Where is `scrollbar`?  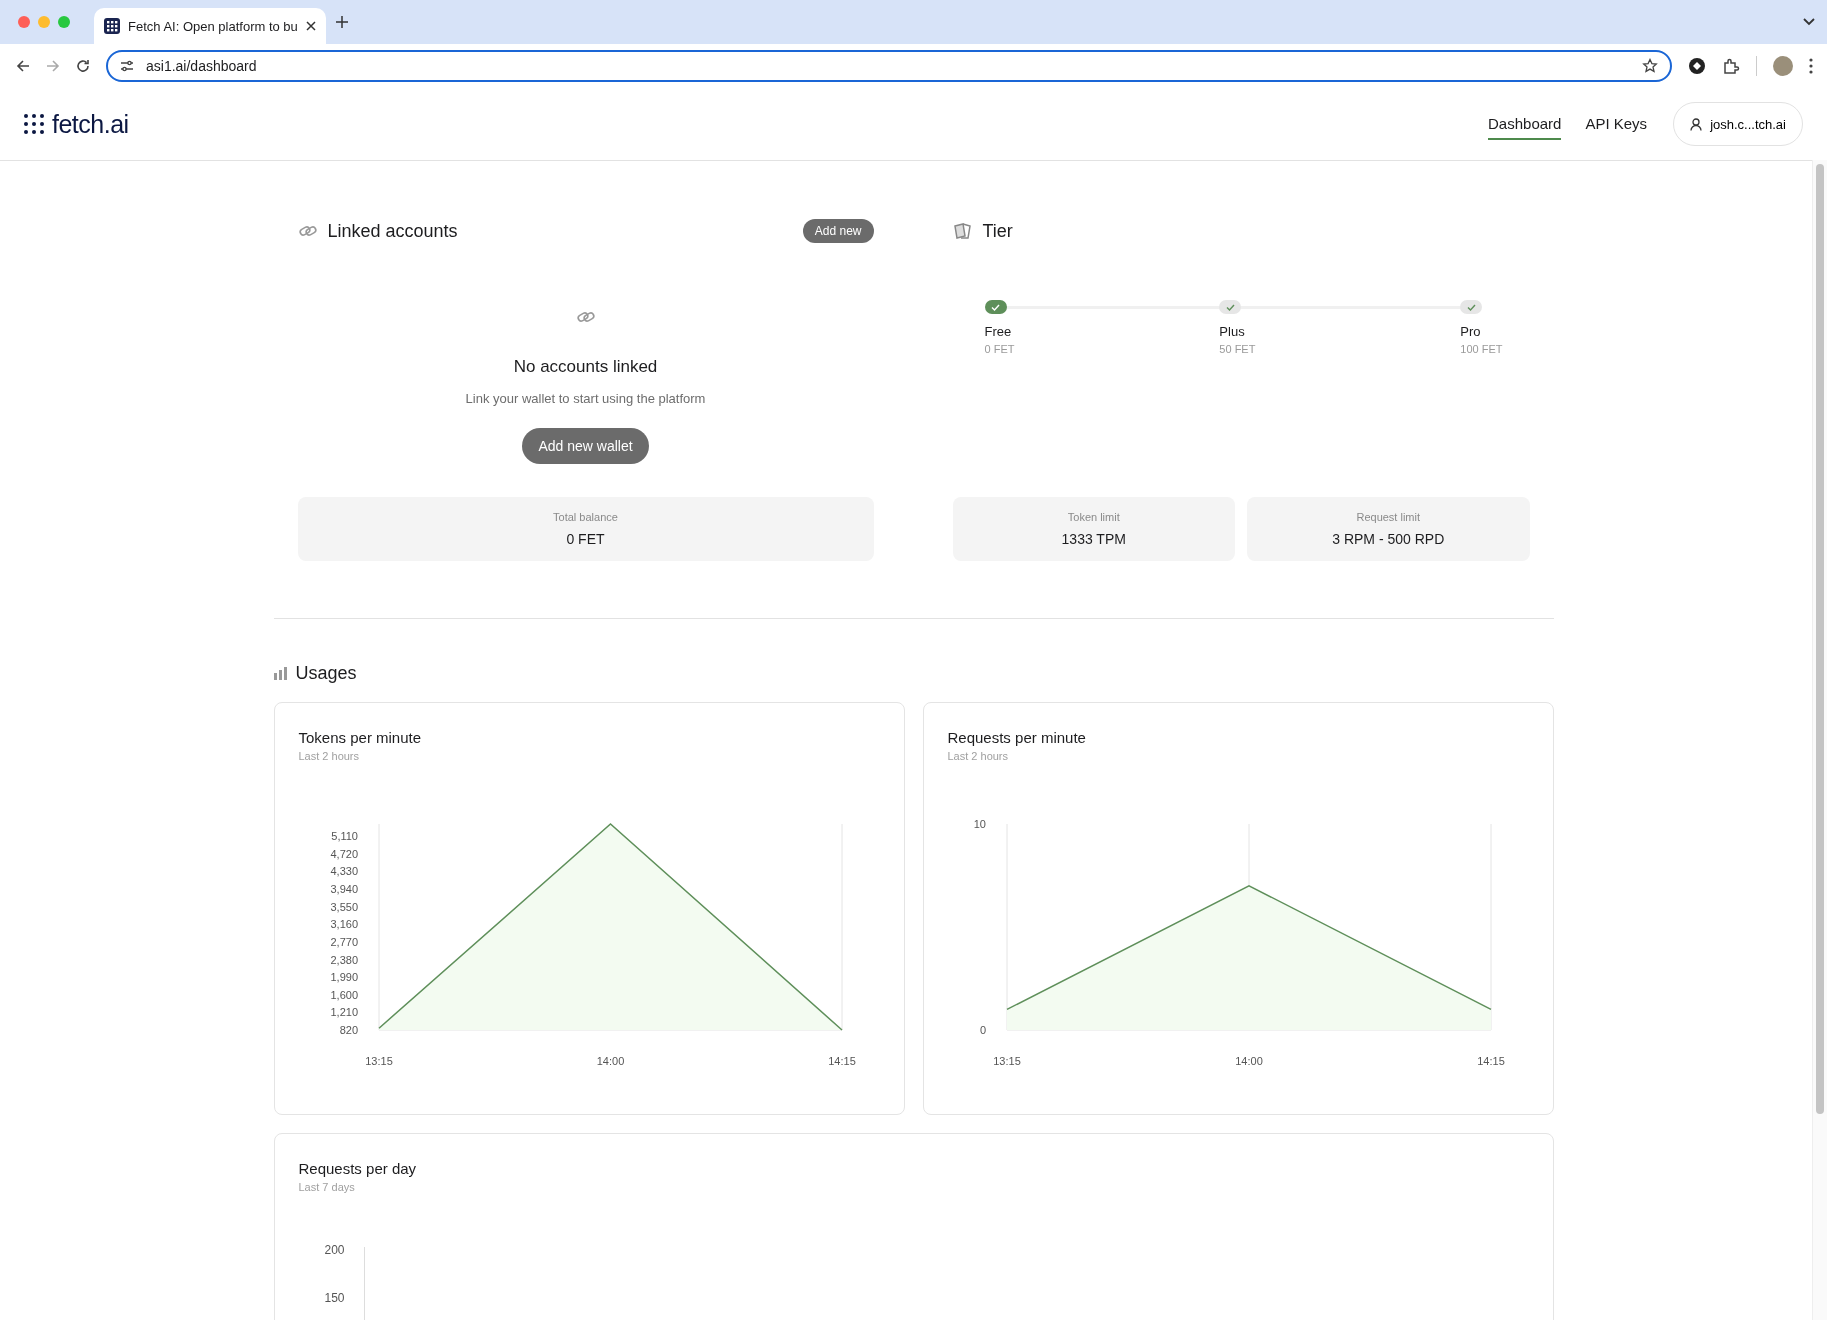 scrollbar is located at coordinates (1819, 740).